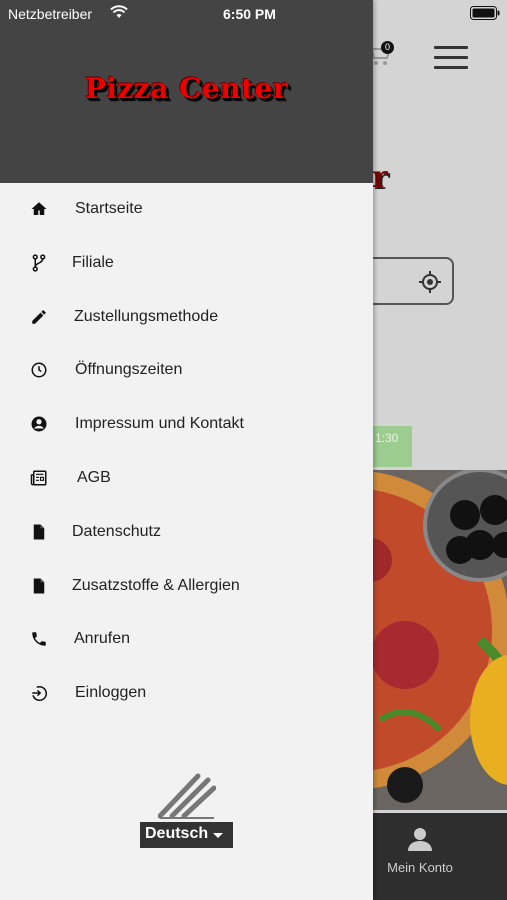  I want to click on menu-item-zustellungsmethode: Zustellungsmethode, so click(186, 317).